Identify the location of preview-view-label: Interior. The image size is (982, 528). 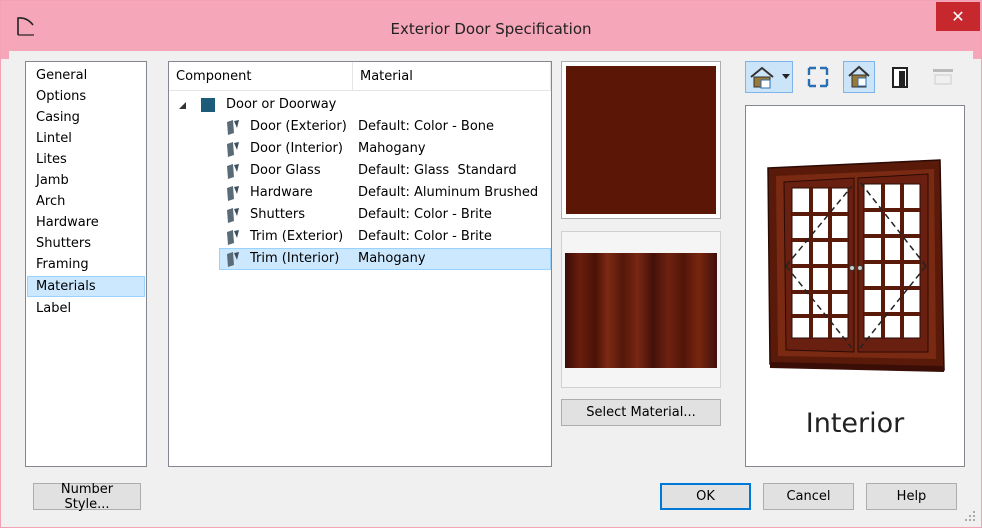
(855, 423).